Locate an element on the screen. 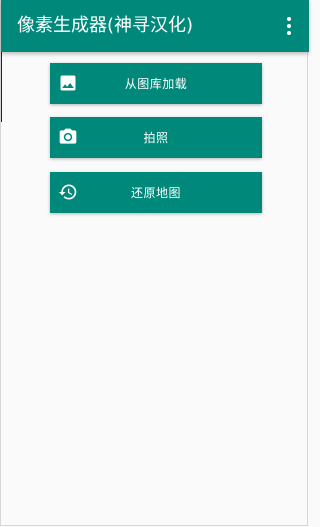 The height and width of the screenshot is (527, 320). restore-map-button: 还原地图 is located at coordinates (156, 192).